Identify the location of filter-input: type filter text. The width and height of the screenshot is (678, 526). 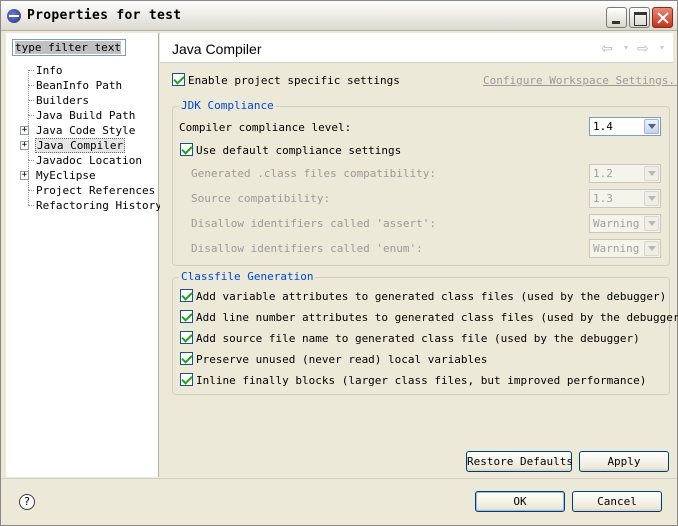
(69, 47).